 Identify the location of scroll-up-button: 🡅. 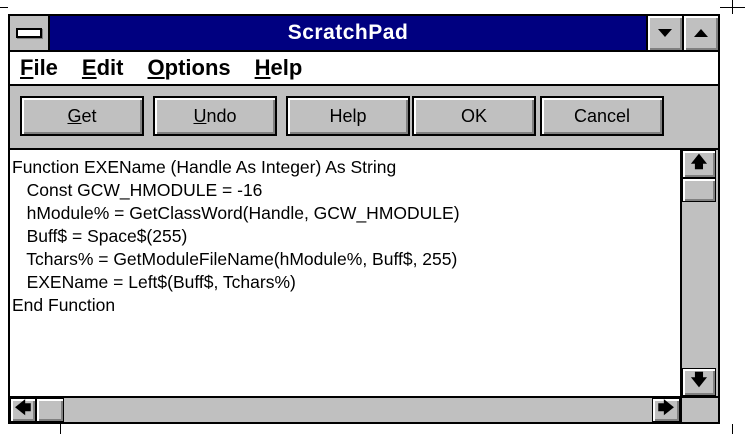
(699, 164).